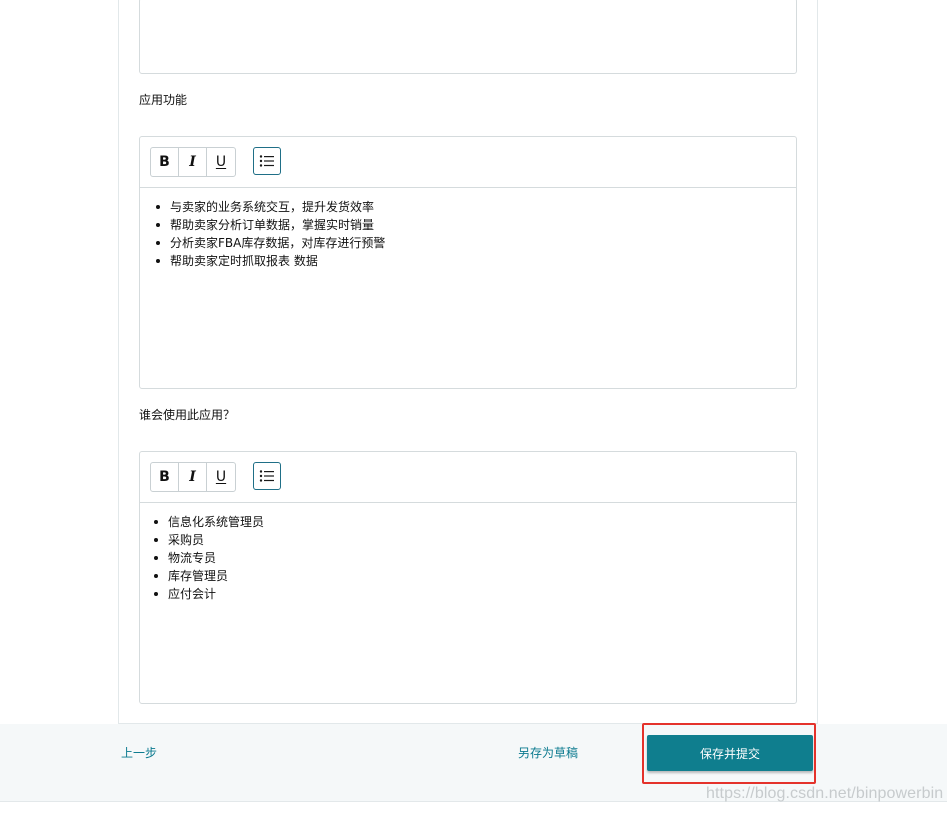 The image size is (947, 814). Describe the element at coordinates (207, 594) in the screenshot. I see `list-item: 应付会计` at that location.